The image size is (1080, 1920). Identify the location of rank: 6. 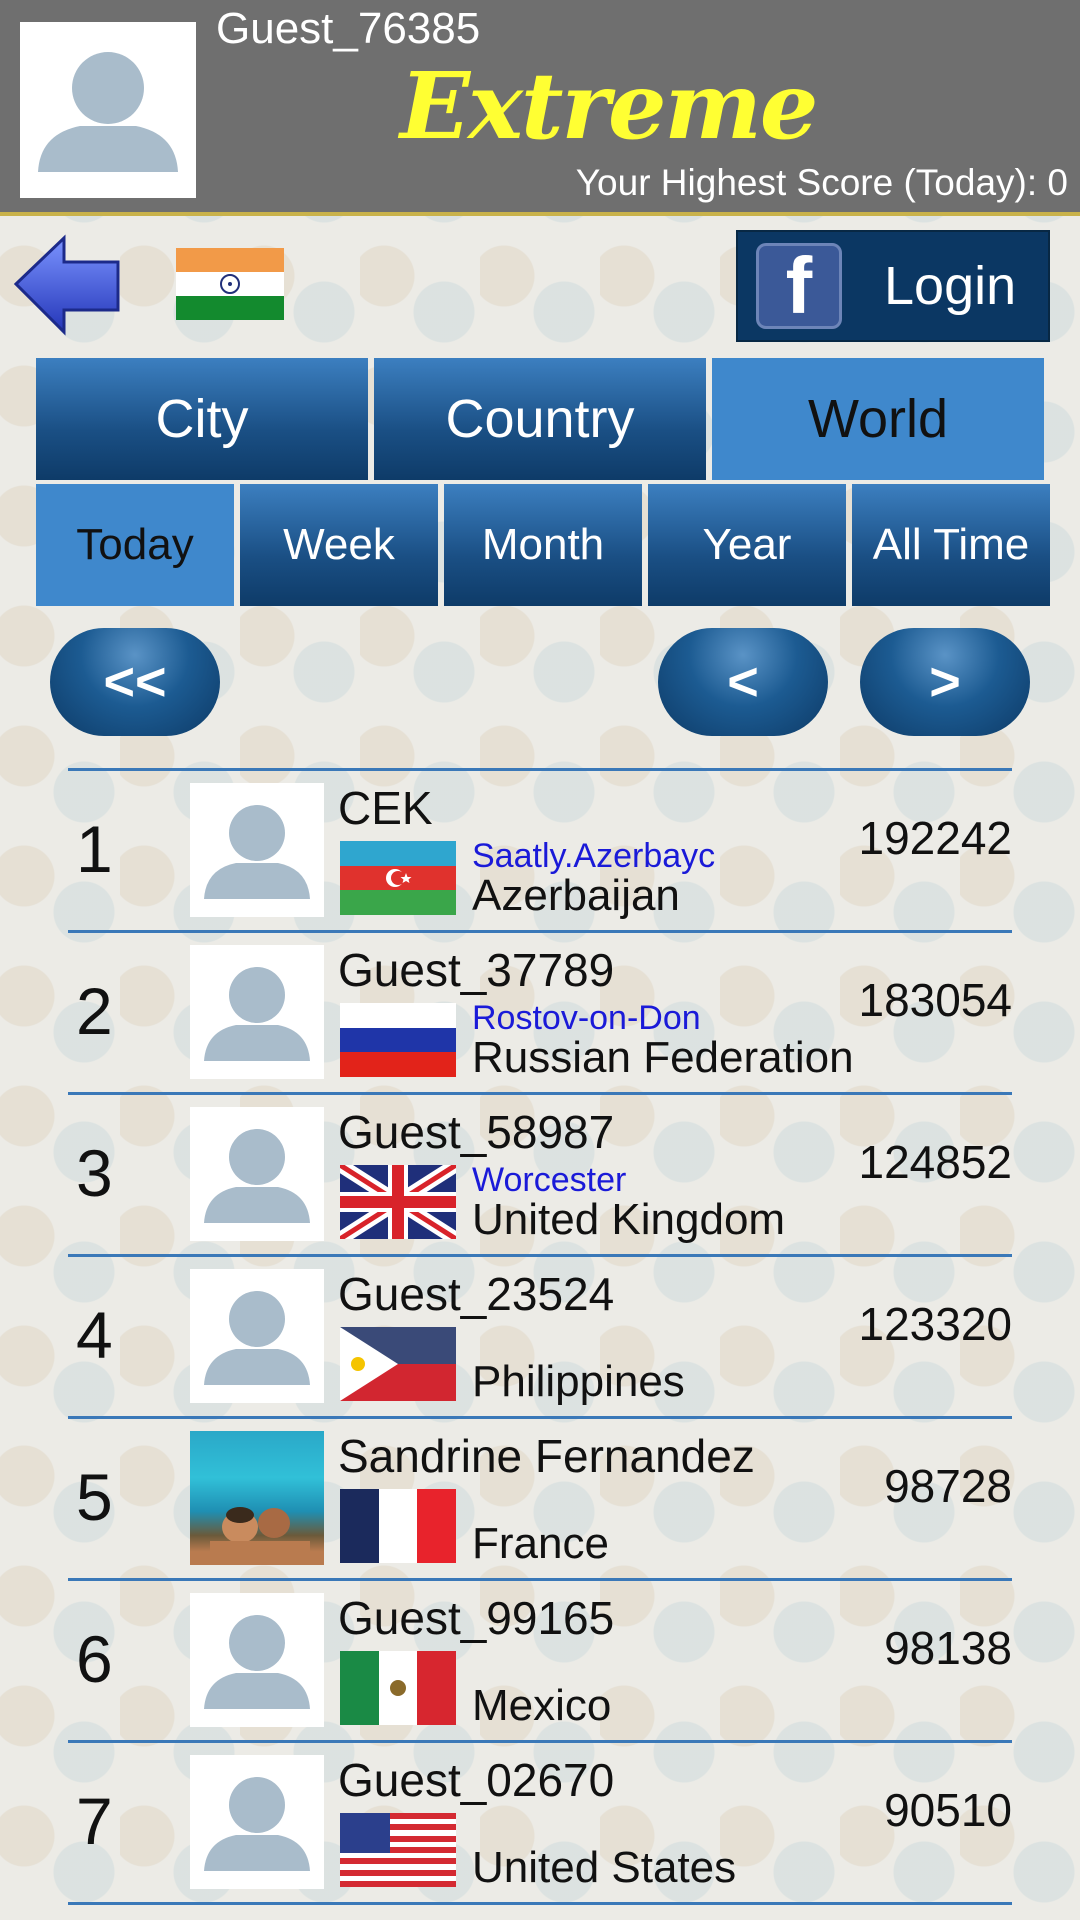
(94, 1659).